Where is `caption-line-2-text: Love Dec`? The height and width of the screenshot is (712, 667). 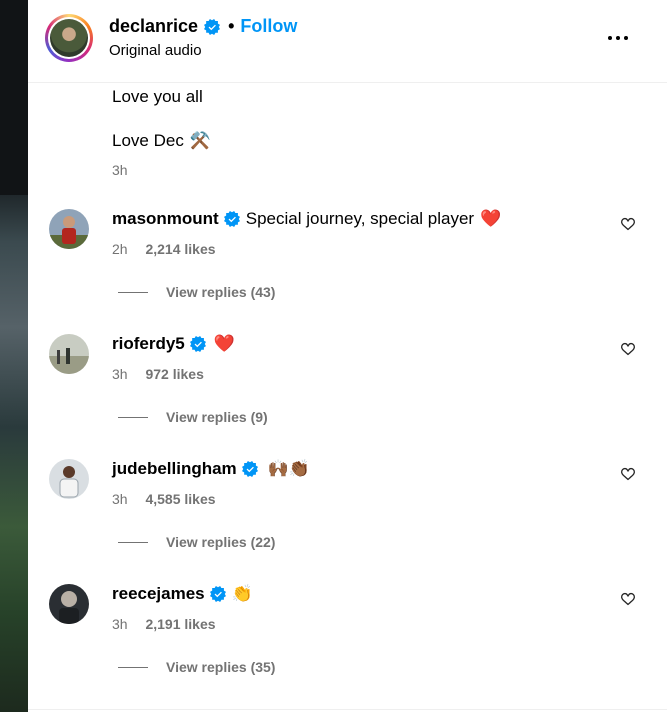
caption-line-2-text: Love Dec is located at coordinates (148, 140).